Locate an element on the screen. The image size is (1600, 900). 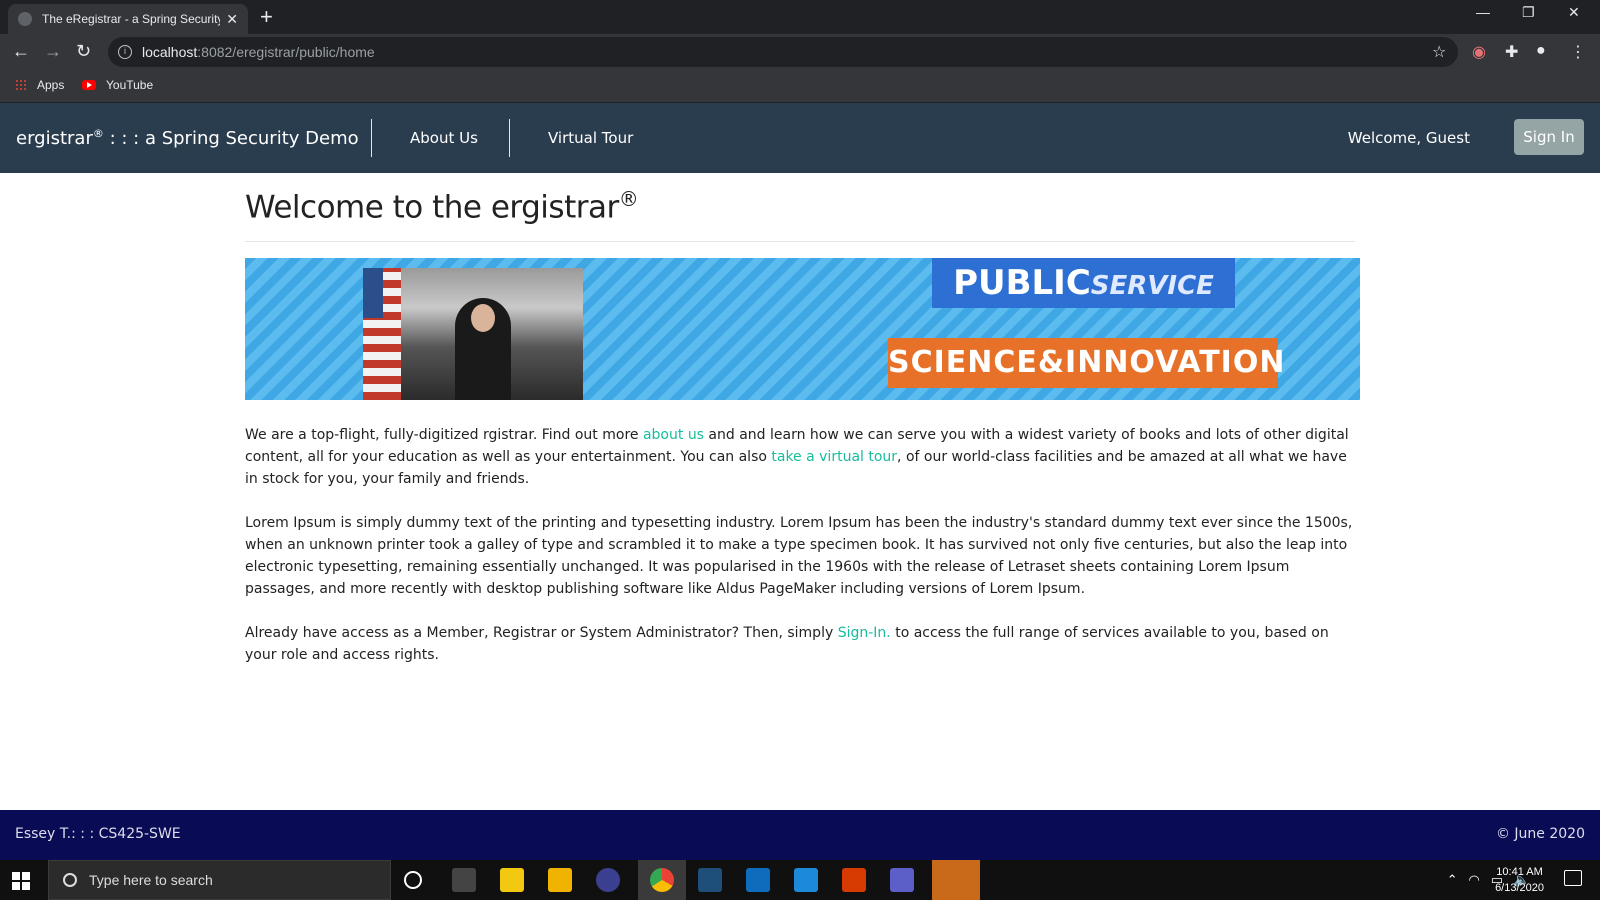
footer-credit: Essey T.: : : CS425-SWE is located at coordinates (98, 834).